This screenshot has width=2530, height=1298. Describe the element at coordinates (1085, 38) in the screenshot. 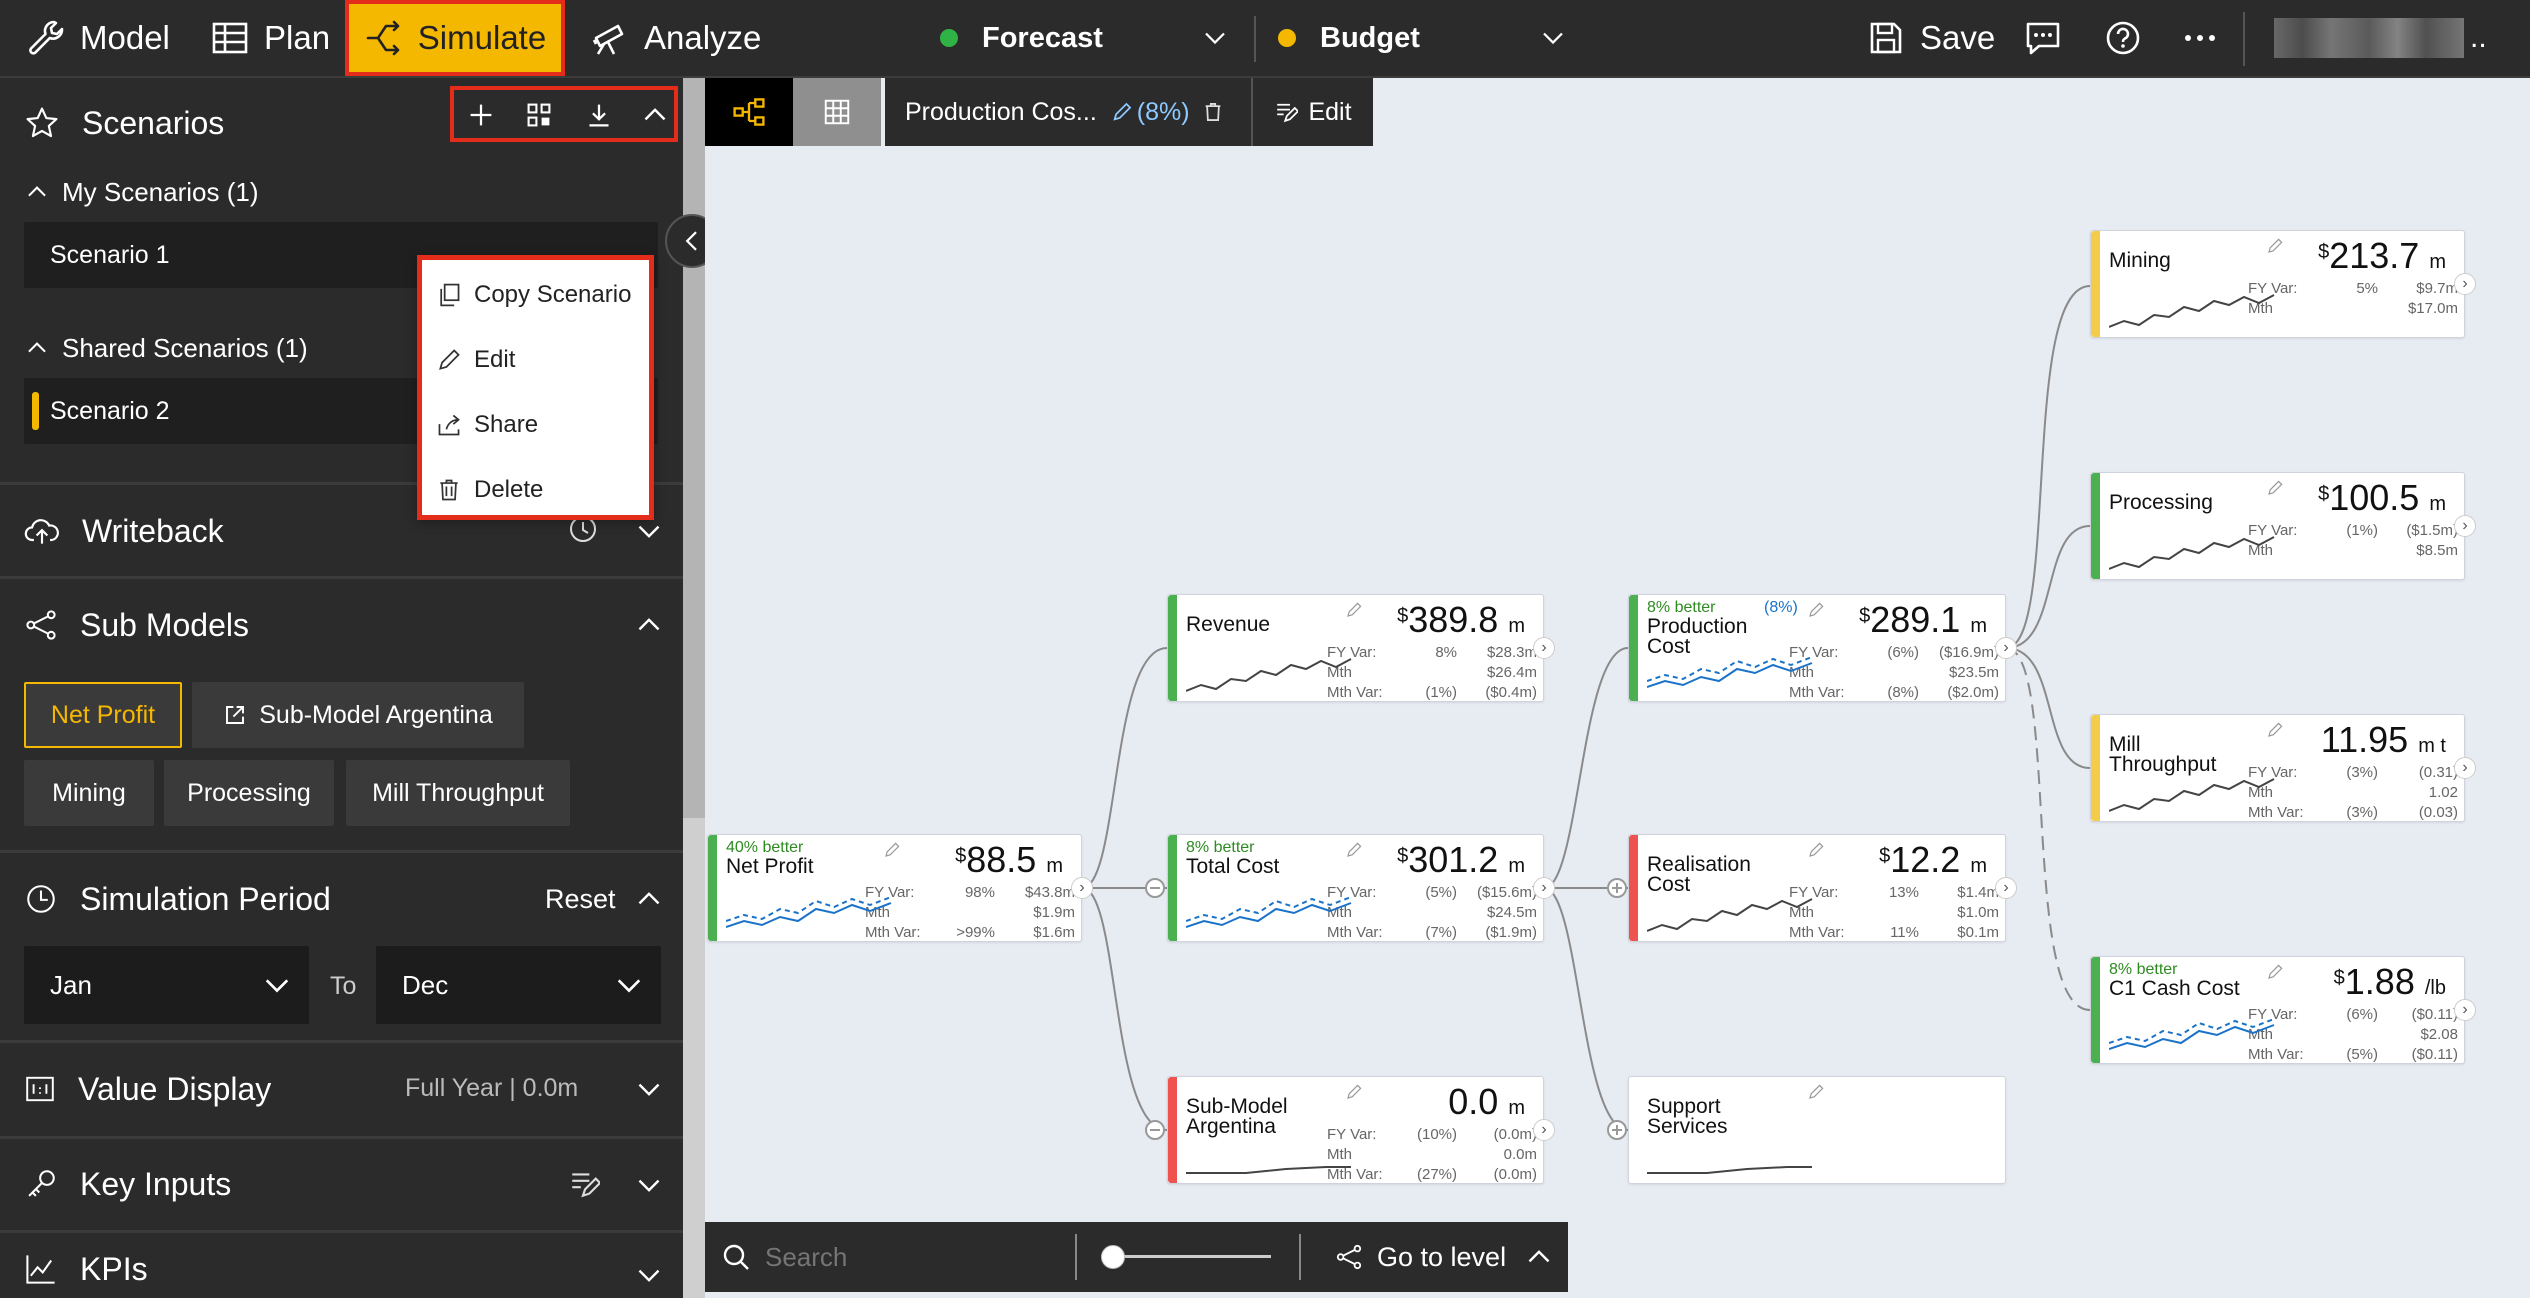

I see `forecast-selector: Forecast` at that location.